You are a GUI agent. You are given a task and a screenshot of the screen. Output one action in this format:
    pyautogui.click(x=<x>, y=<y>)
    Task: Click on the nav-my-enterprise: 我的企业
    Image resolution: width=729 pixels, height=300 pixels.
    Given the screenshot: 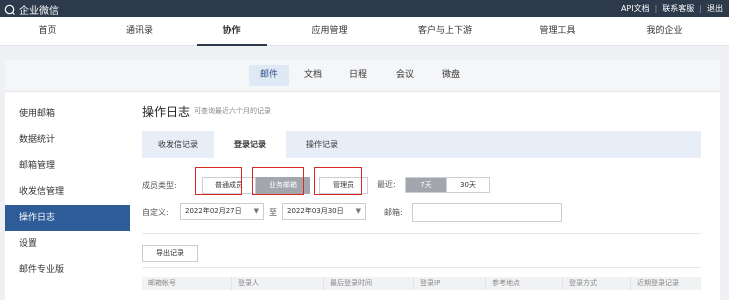 What is the action you would take?
    pyautogui.click(x=664, y=31)
    